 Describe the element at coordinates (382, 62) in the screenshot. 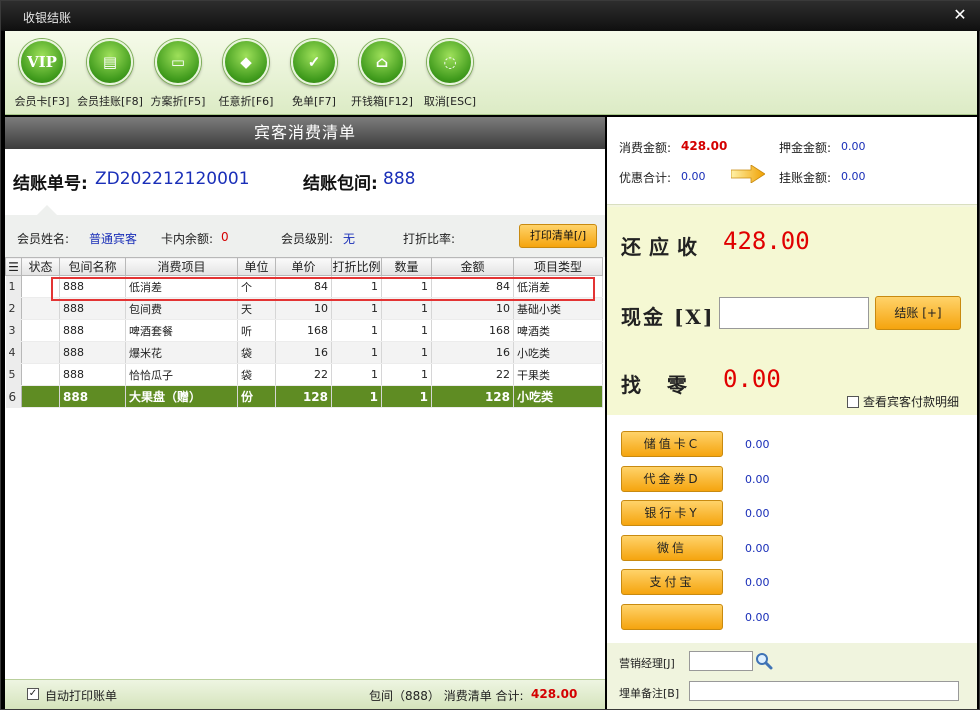

I see `cash-drawer-icon: ⌂` at that location.